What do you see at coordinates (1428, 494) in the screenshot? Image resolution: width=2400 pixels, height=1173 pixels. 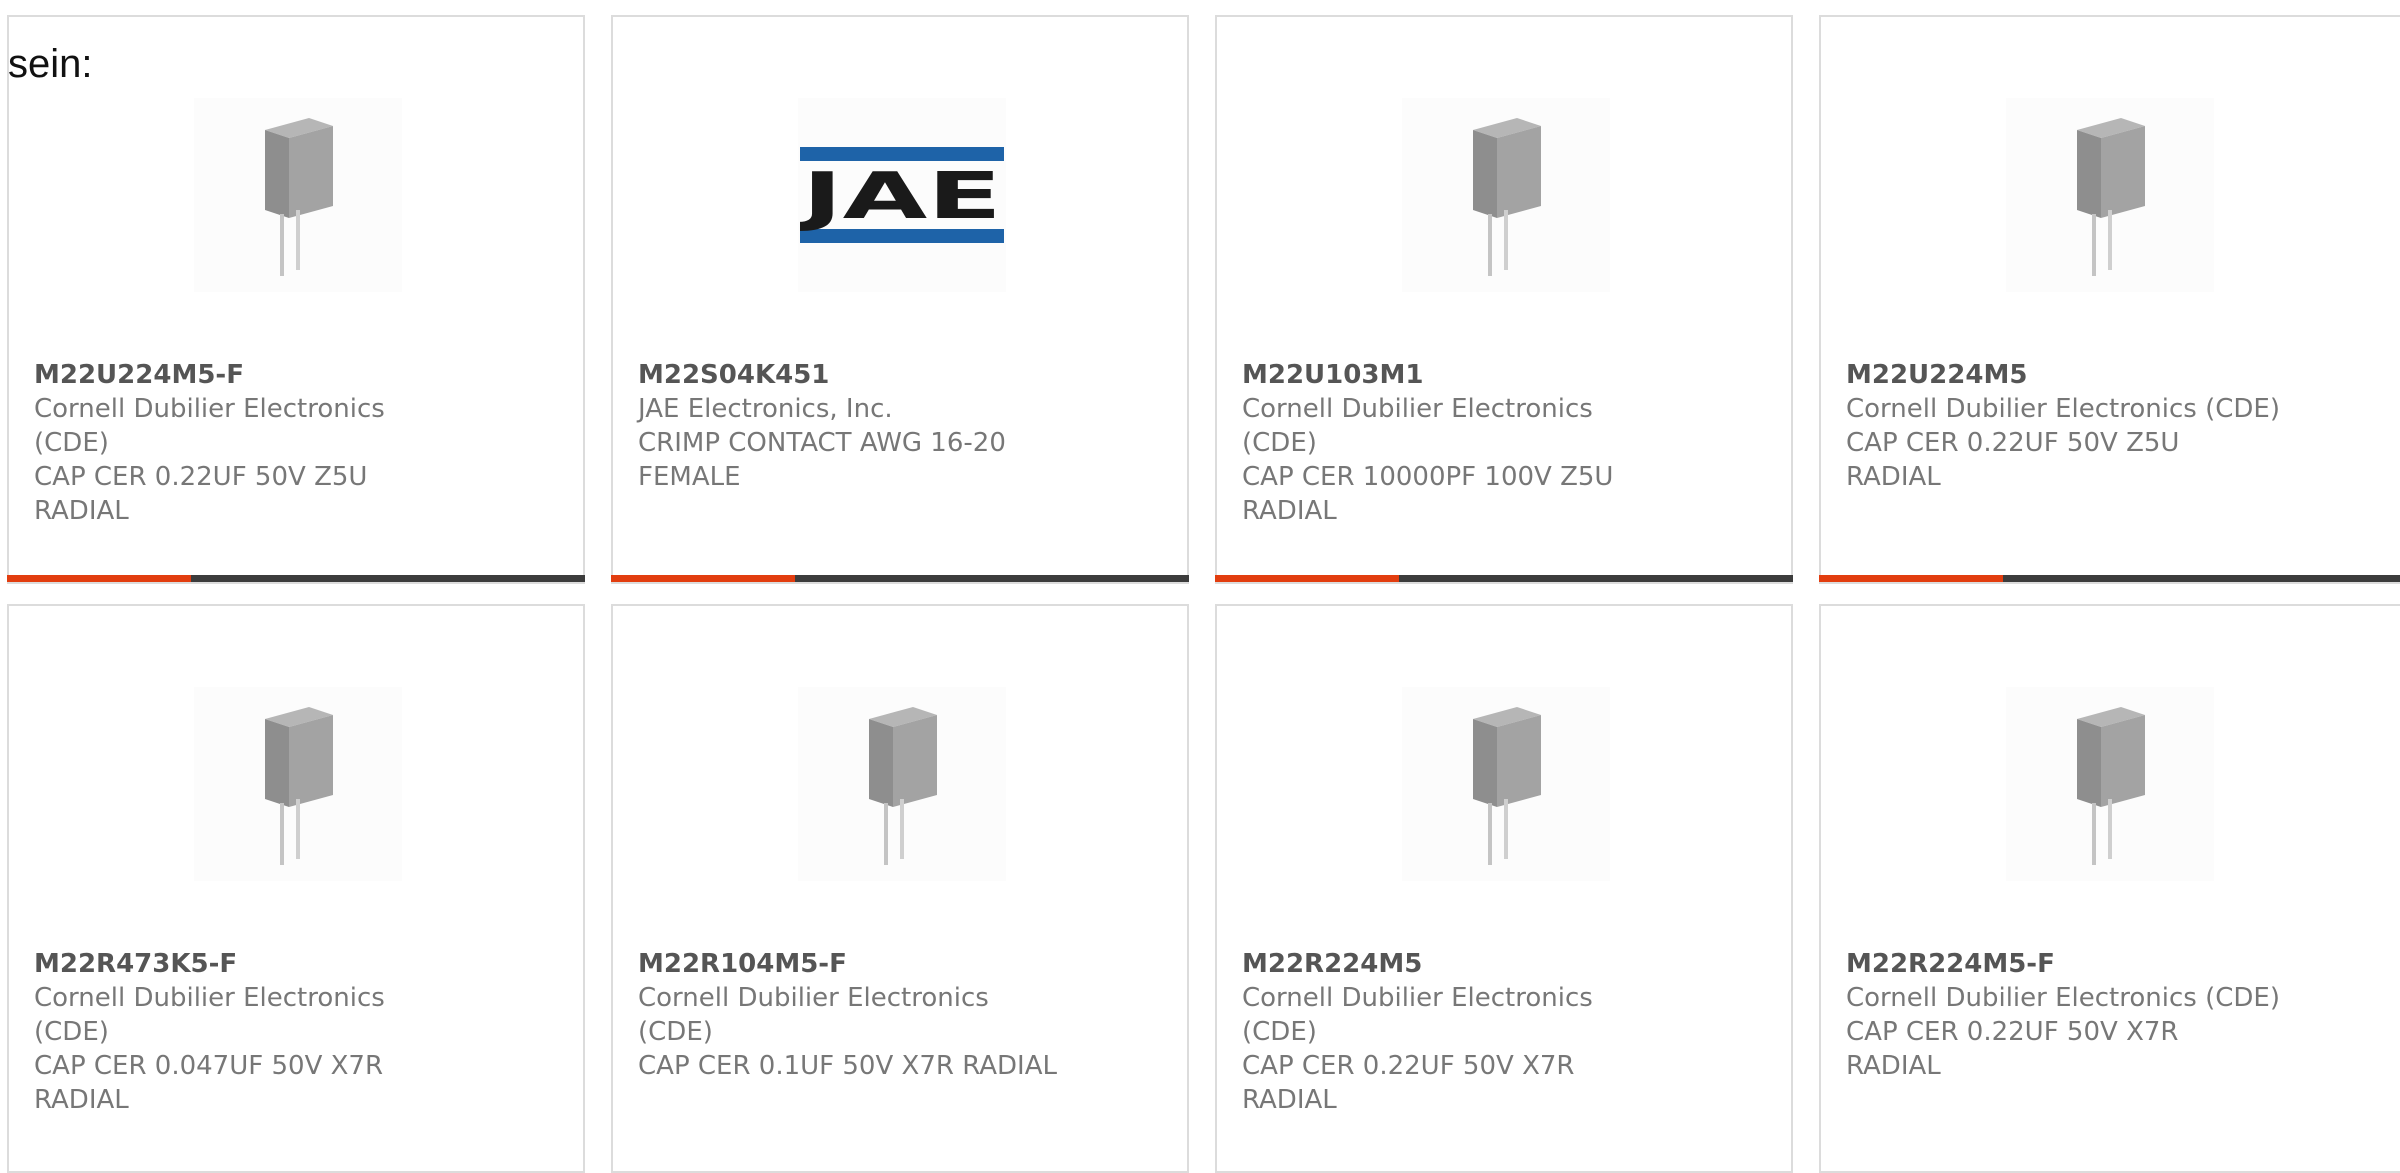 I see `description: CAP CER 10000PF 100V Z5U RADIAL` at bounding box center [1428, 494].